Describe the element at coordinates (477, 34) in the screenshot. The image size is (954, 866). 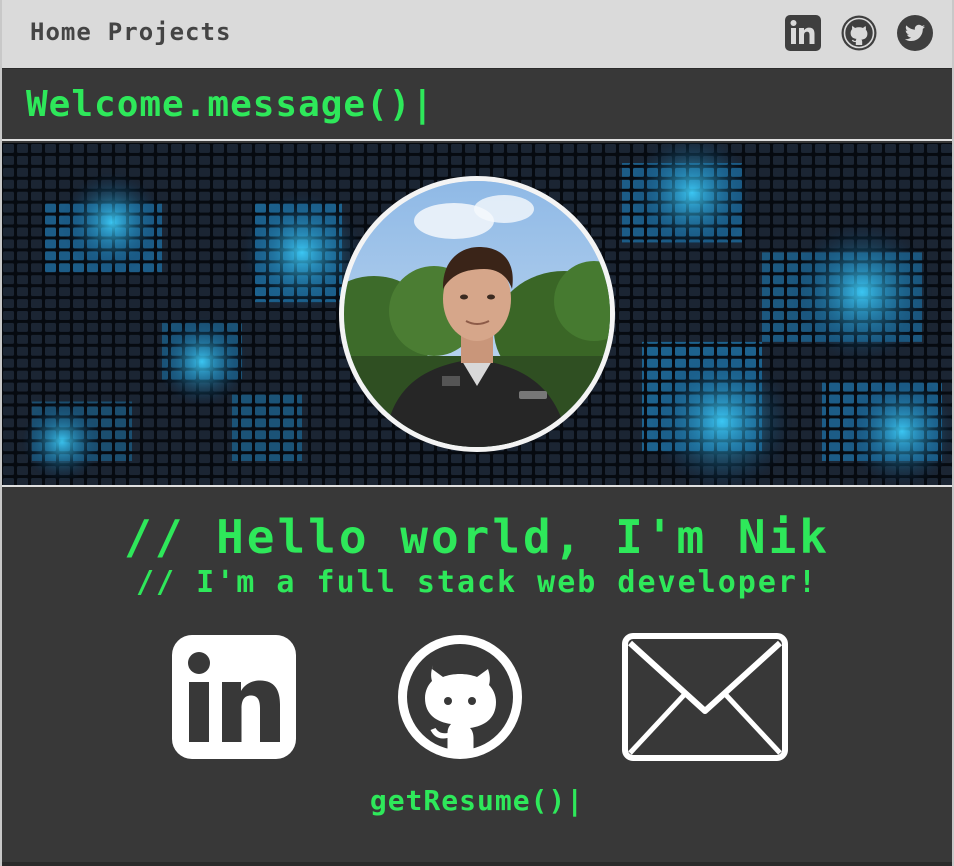
I see `top-navbar: Home Projects` at that location.